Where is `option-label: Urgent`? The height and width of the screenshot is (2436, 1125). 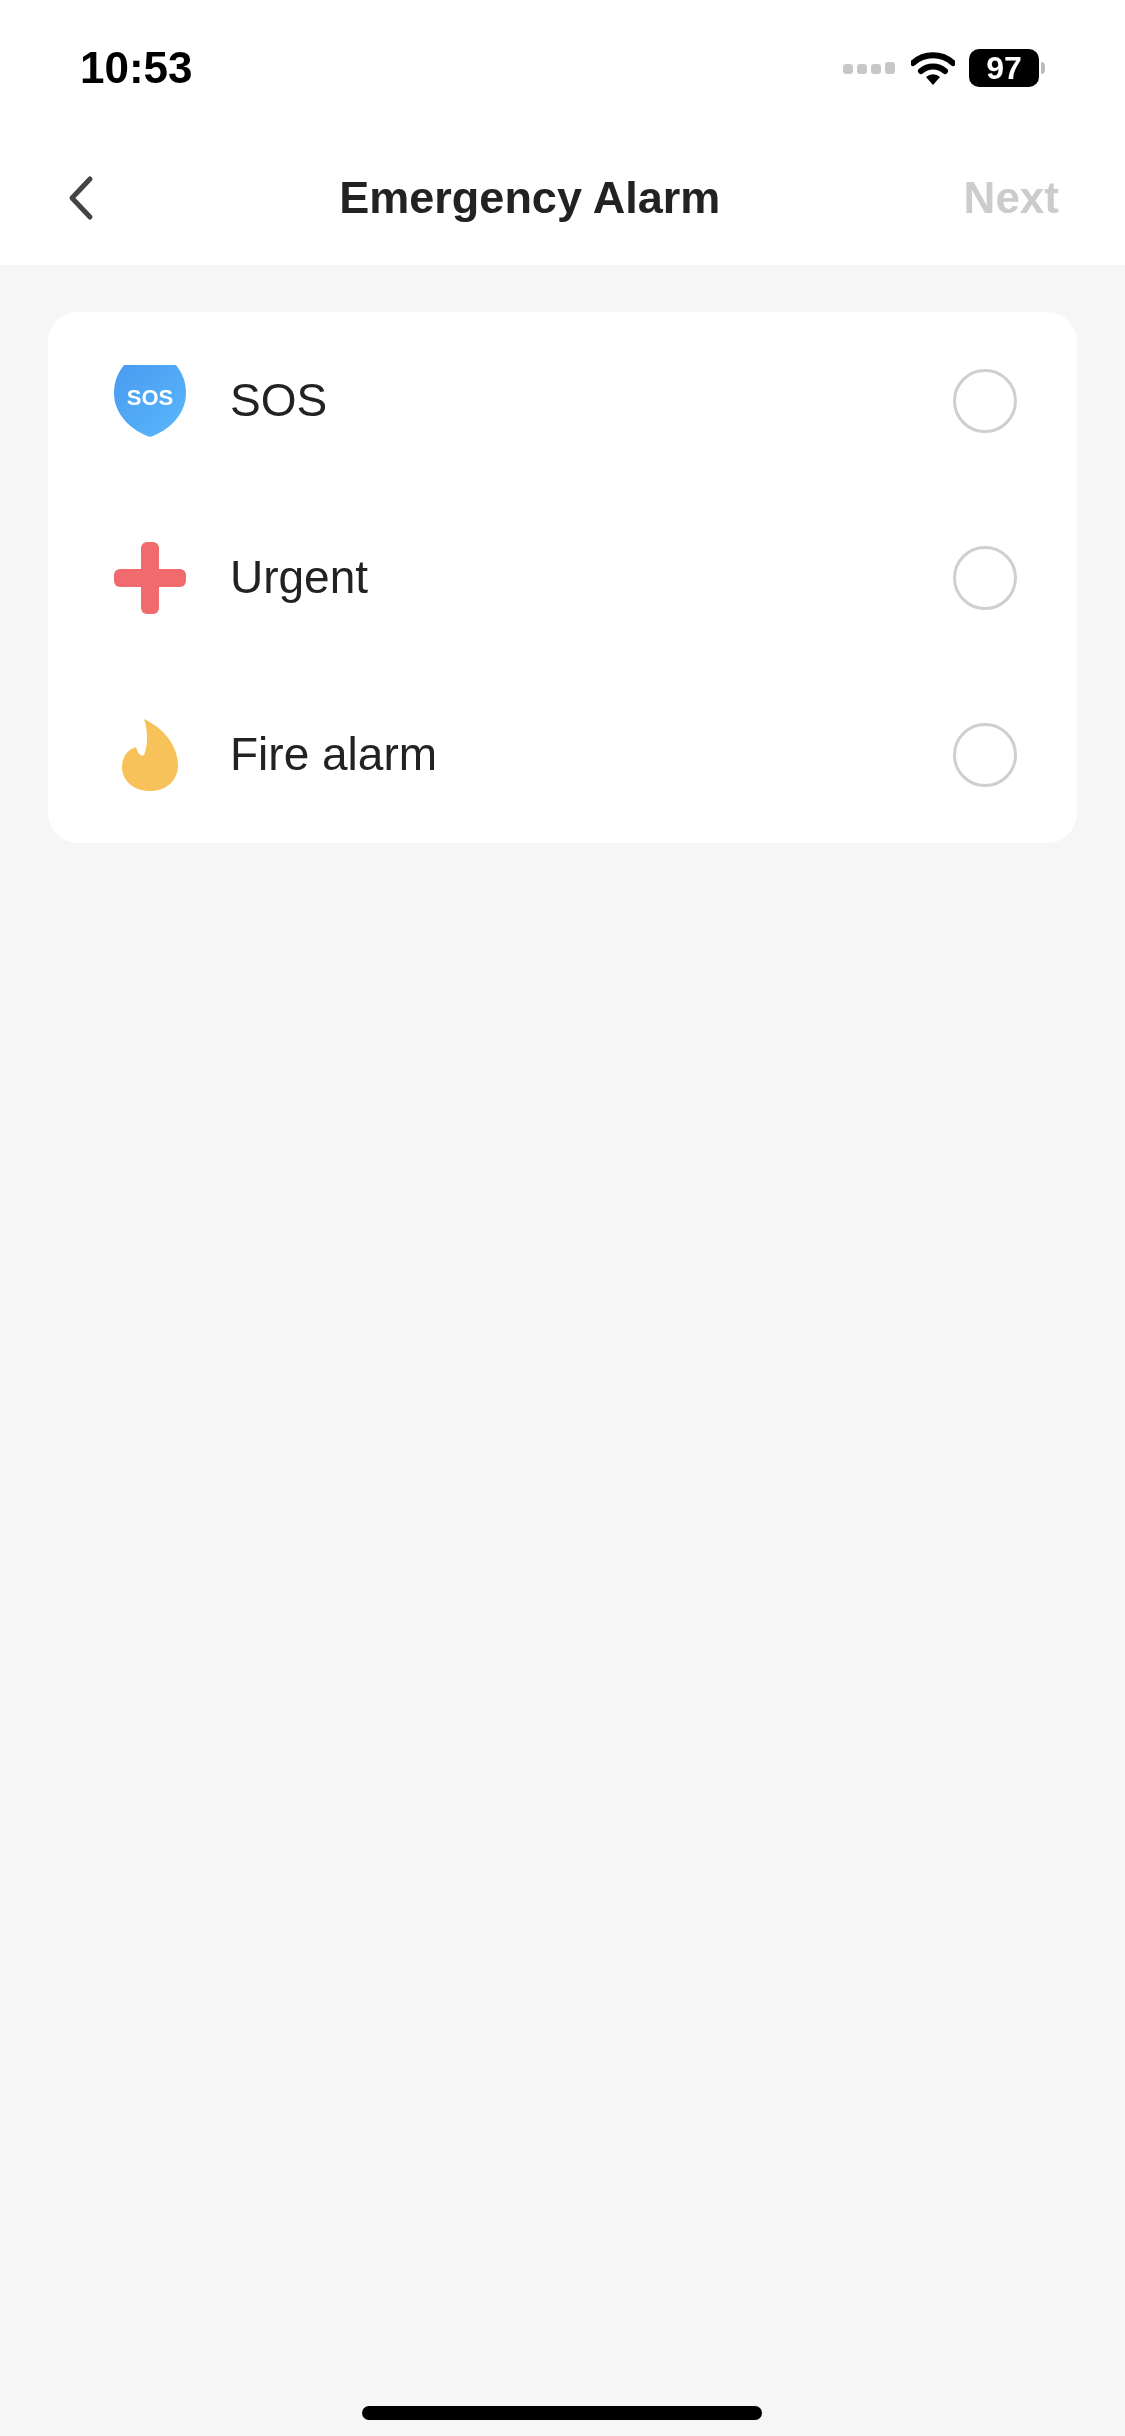
option-label: Urgent is located at coordinates (300, 577).